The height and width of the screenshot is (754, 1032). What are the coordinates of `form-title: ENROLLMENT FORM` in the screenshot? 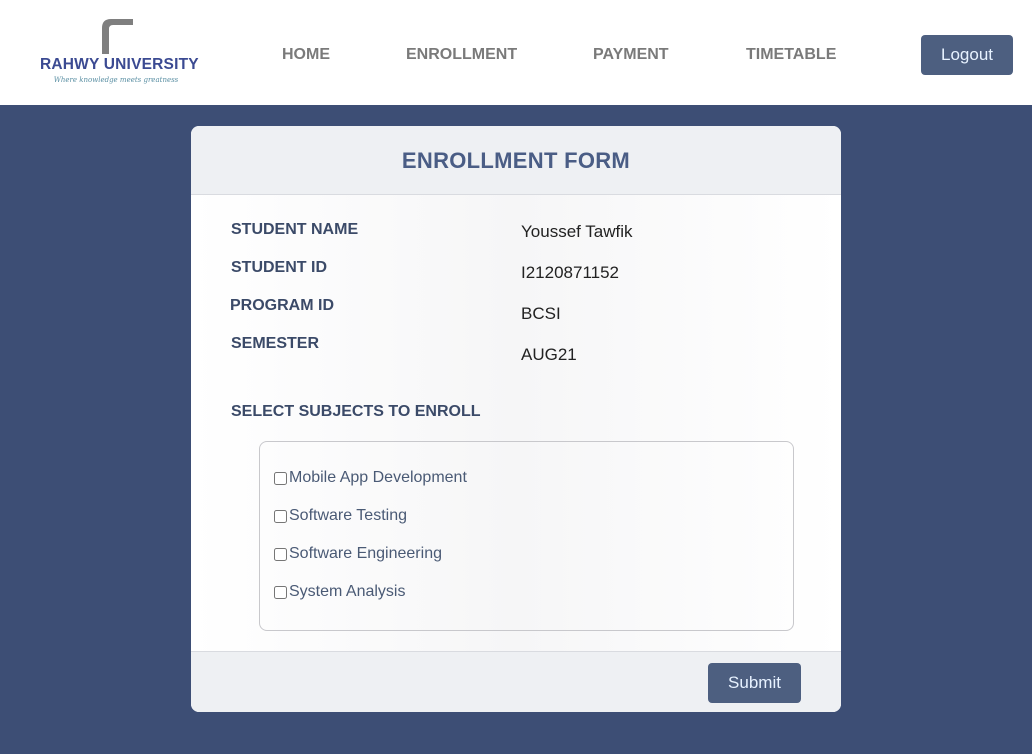 It's located at (516, 160).